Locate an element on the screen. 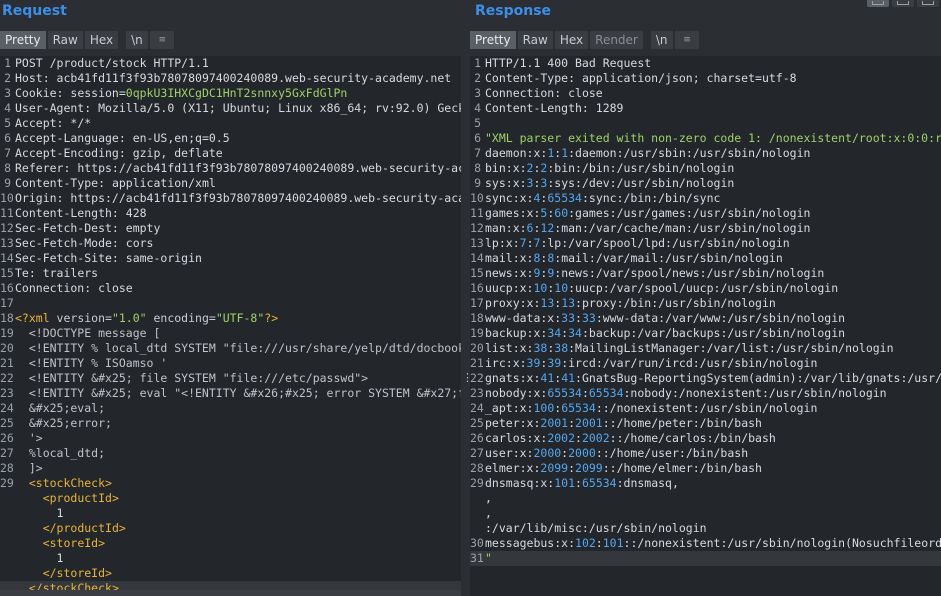 This screenshot has width=941, height=596. token: close is located at coordinates (115, 288).